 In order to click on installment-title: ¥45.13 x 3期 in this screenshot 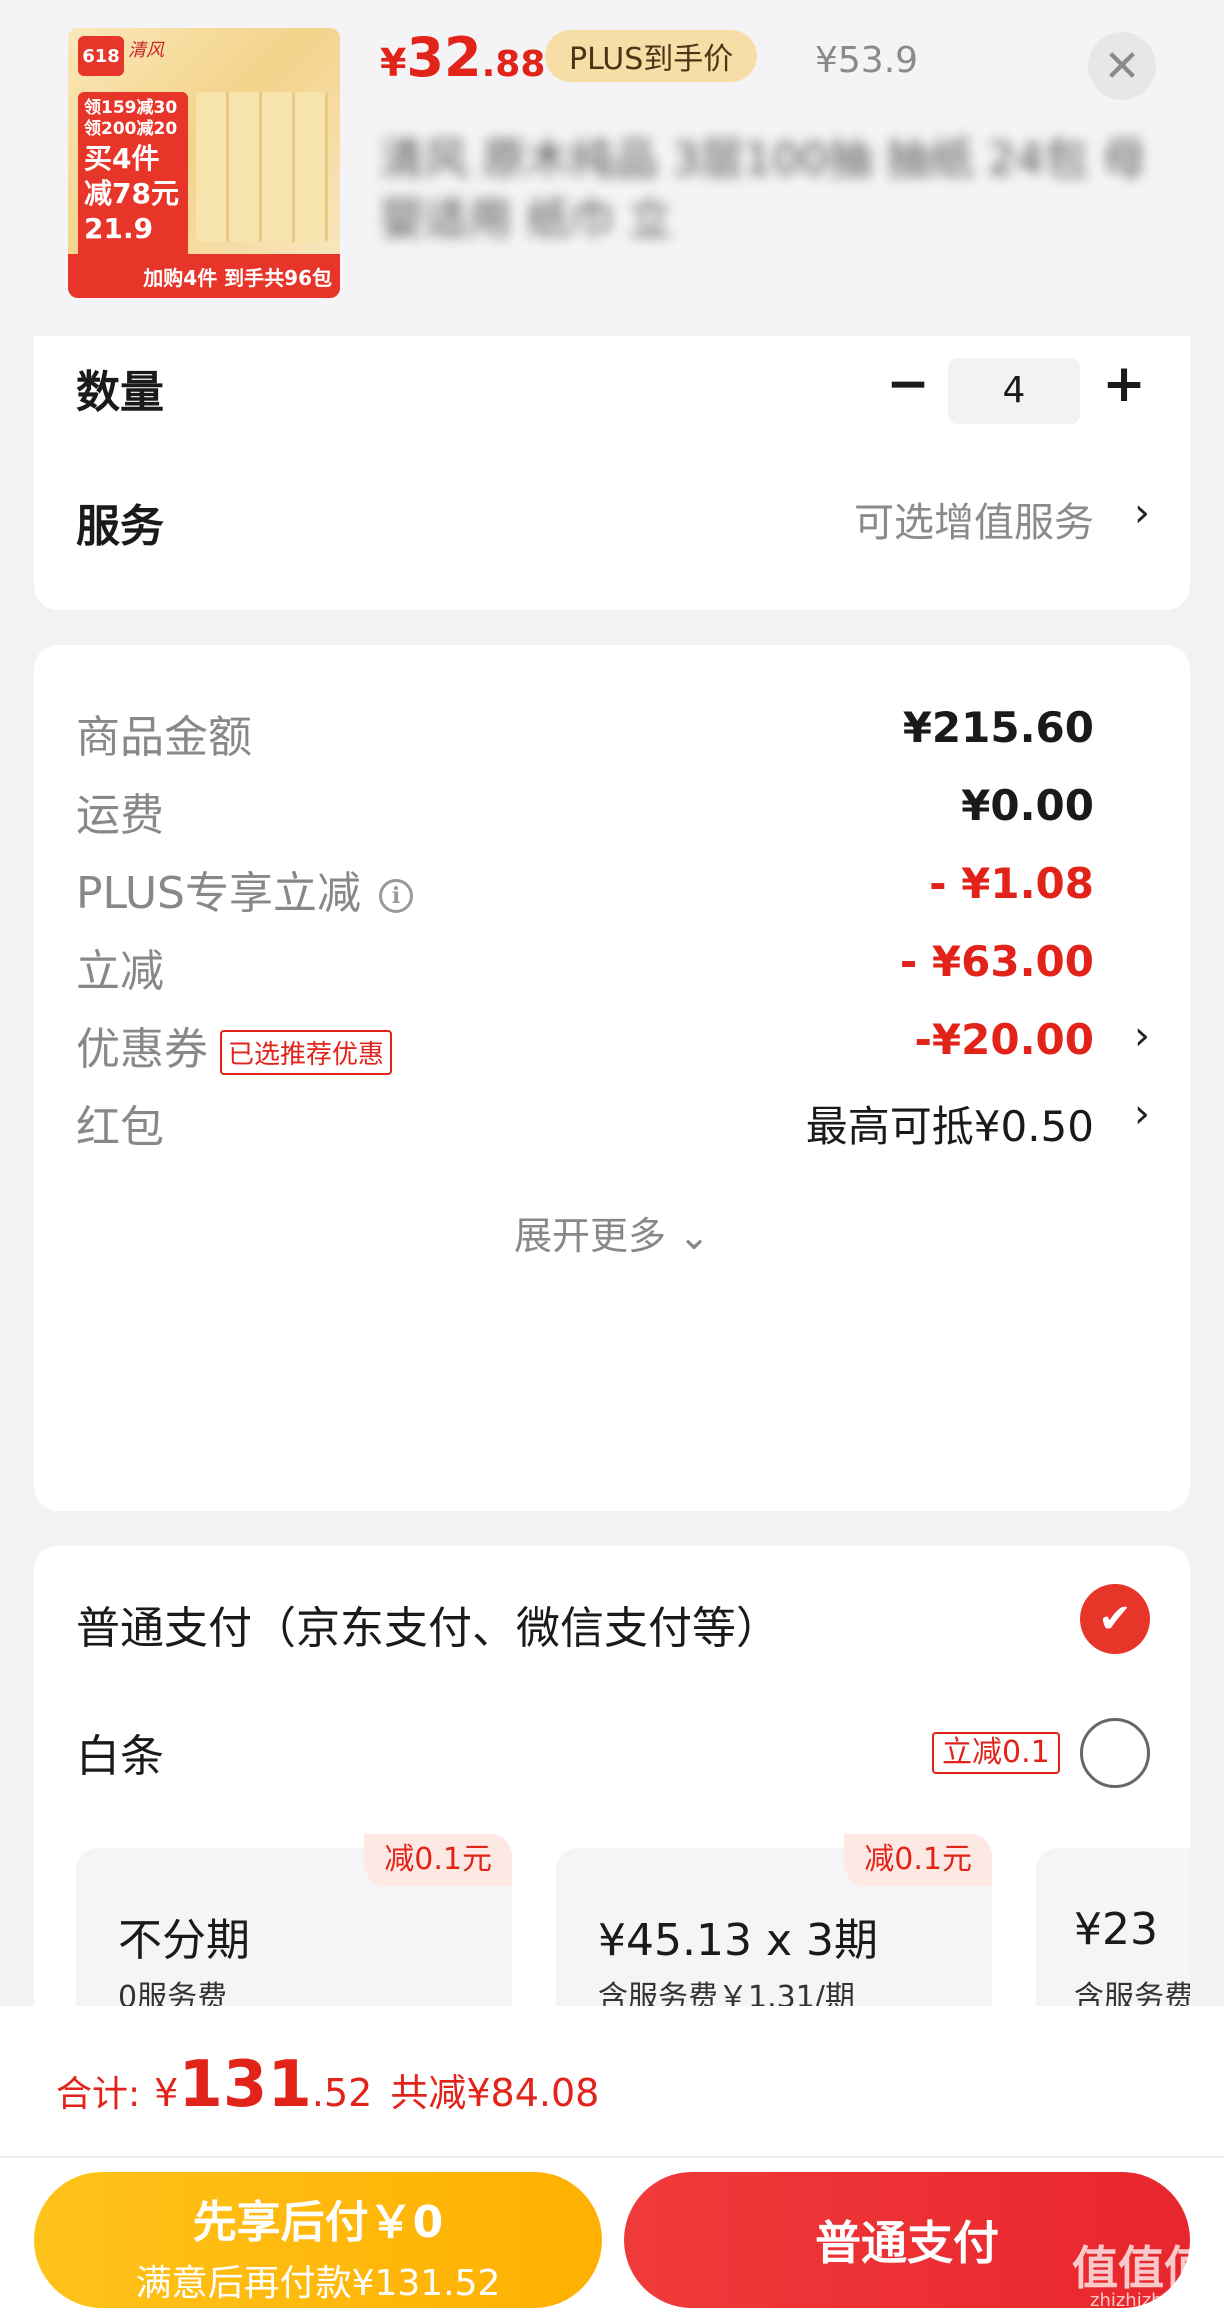, I will do `click(738, 1940)`.